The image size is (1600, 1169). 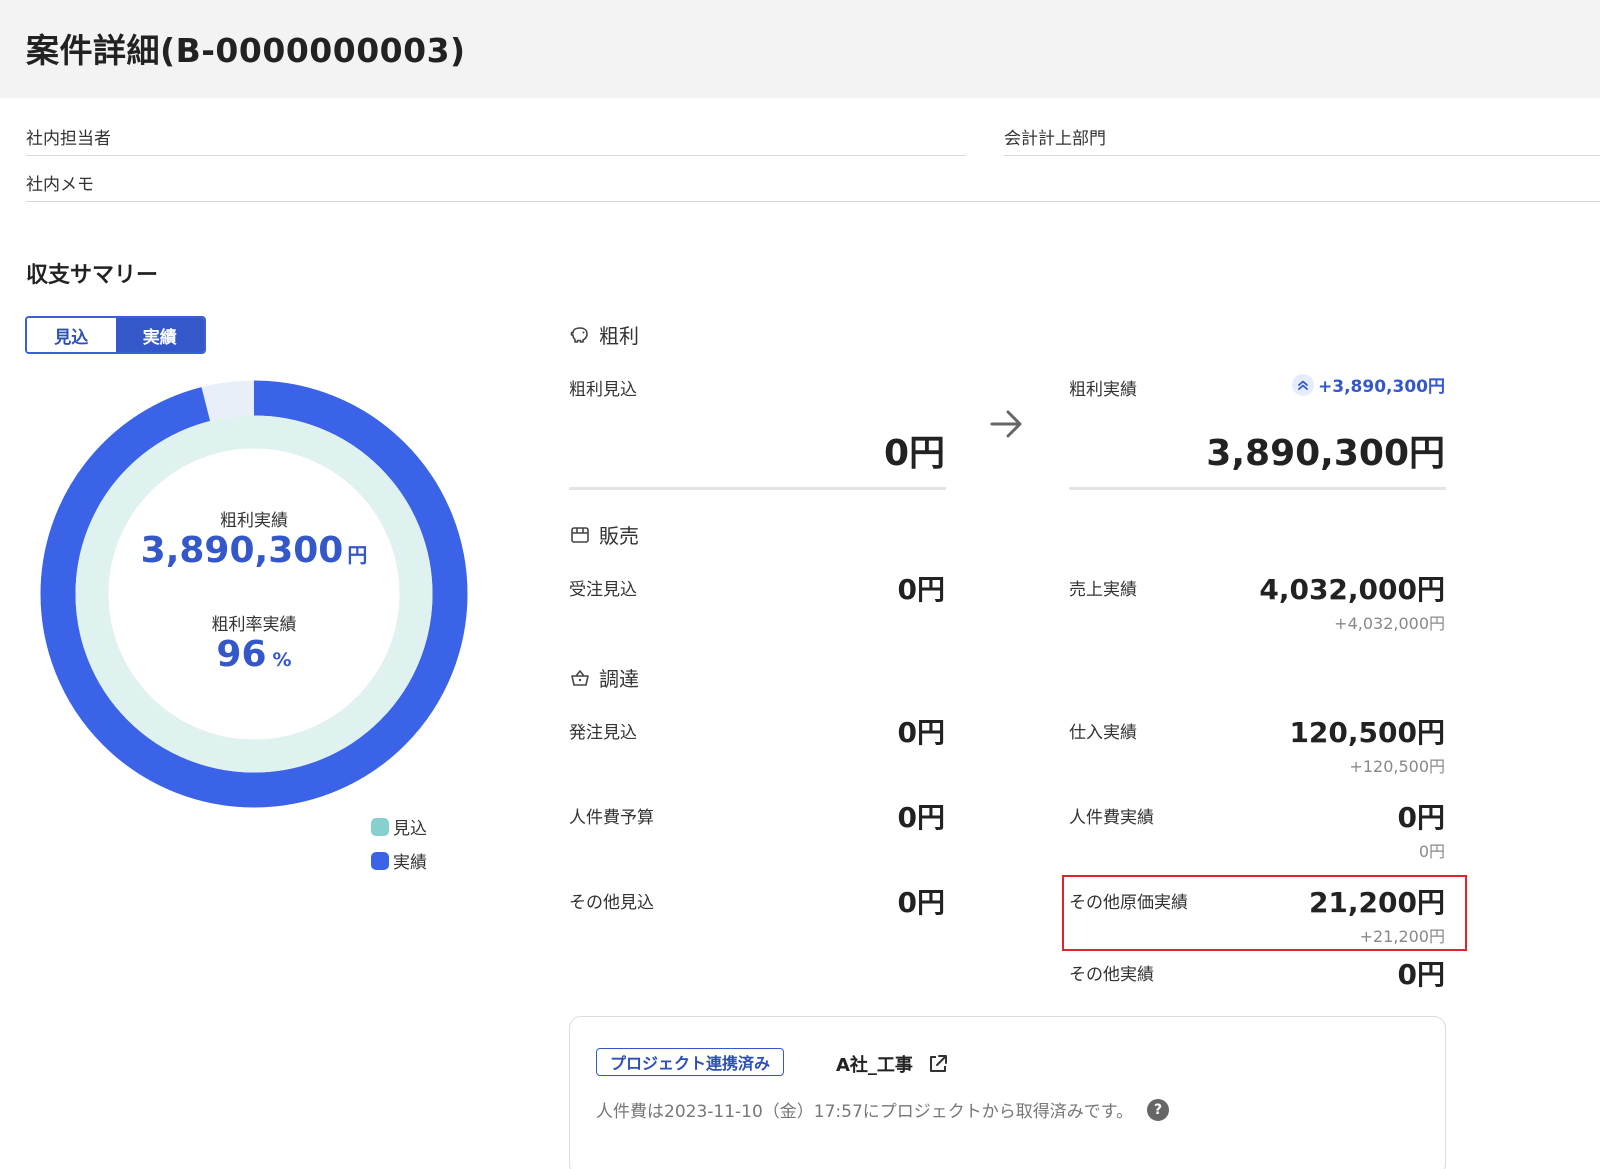 What do you see at coordinates (1397, 766) in the screenshot?
I see `purchase-actual-diff: +120,500円` at bounding box center [1397, 766].